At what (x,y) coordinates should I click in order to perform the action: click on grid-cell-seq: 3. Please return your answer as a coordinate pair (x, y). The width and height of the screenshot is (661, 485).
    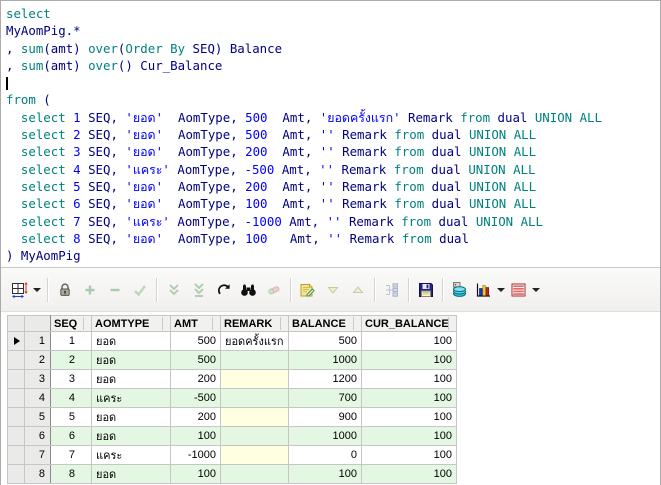
    Looking at the image, I should click on (71, 379).